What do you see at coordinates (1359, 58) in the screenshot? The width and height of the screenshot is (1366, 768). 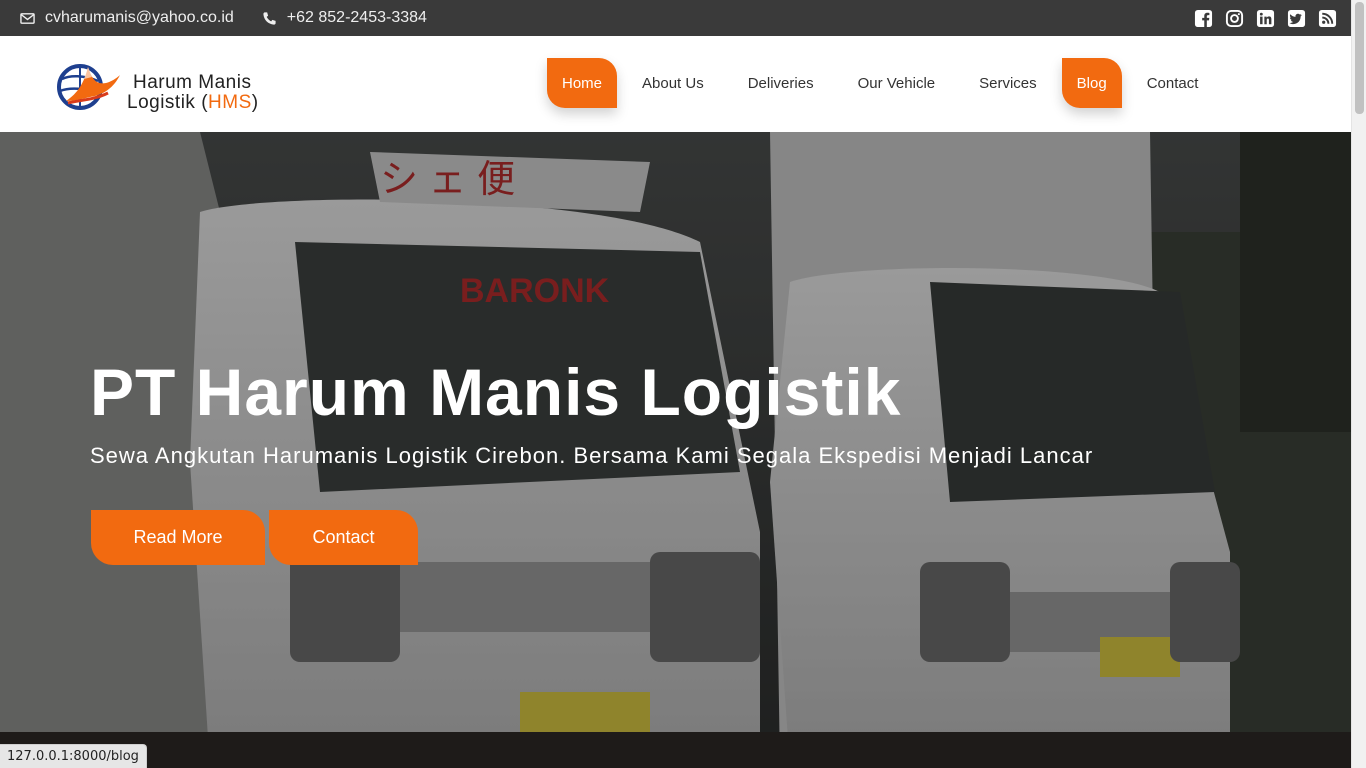 I see `scrollbar-thumb` at bounding box center [1359, 58].